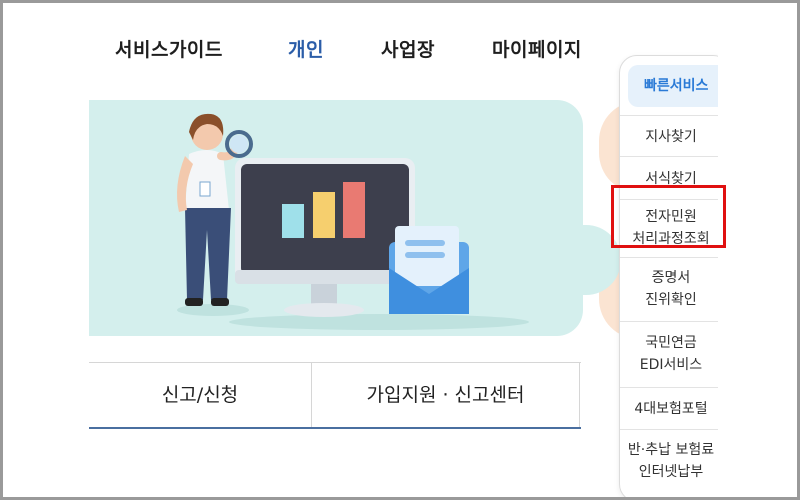  Describe the element at coordinates (675, 354) in the screenshot. I see `quick-item-pension-edi: 국민연금 EDI서비스` at that location.